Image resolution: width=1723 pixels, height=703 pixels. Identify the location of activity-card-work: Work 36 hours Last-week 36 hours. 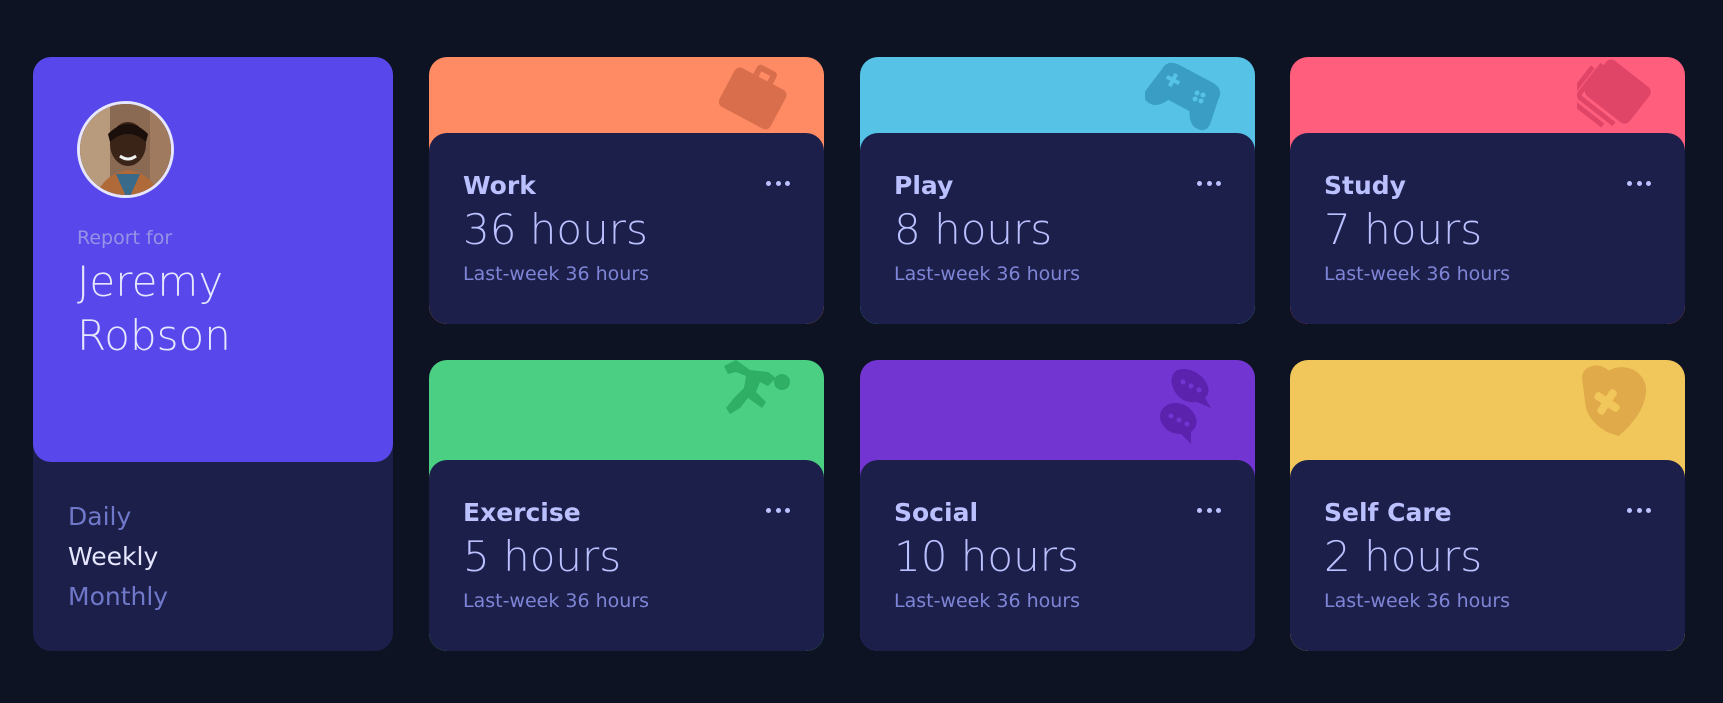
(626, 190).